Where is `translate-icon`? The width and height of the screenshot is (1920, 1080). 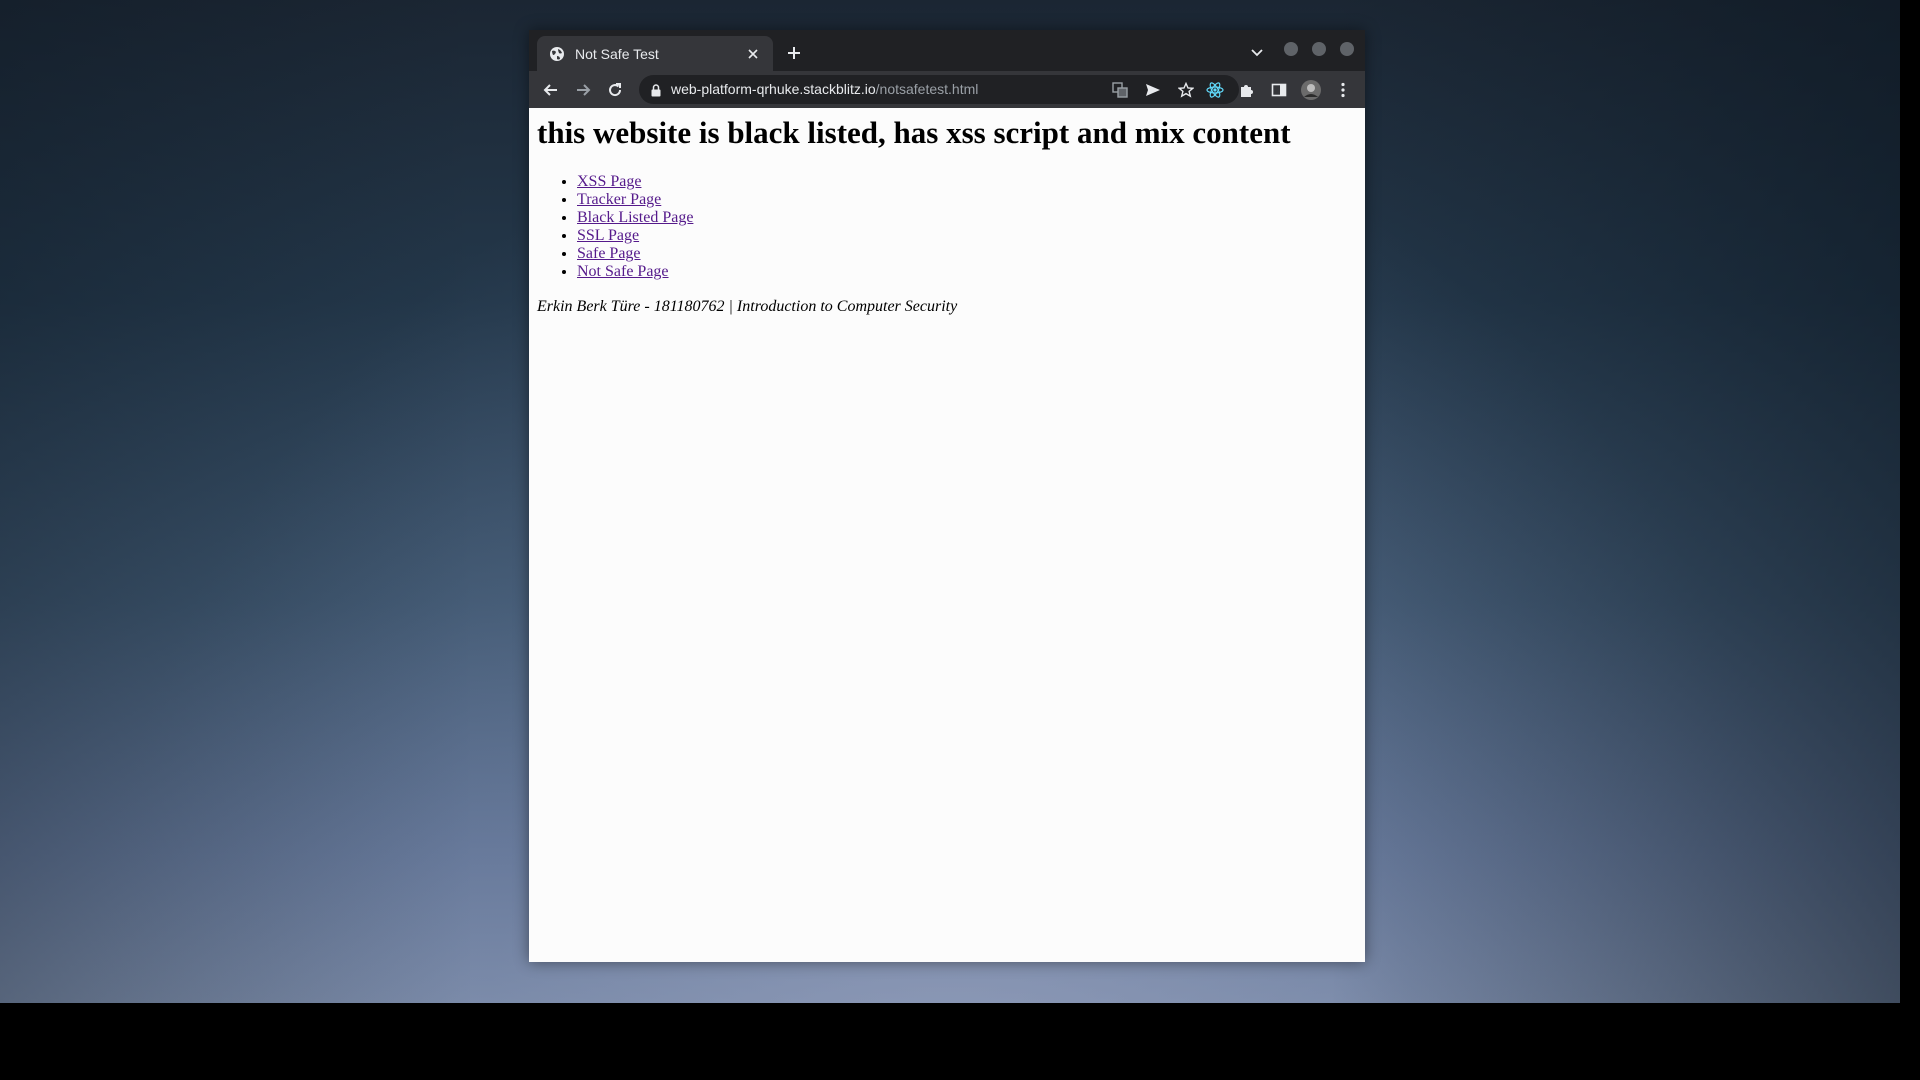
translate-icon is located at coordinates (1120, 90).